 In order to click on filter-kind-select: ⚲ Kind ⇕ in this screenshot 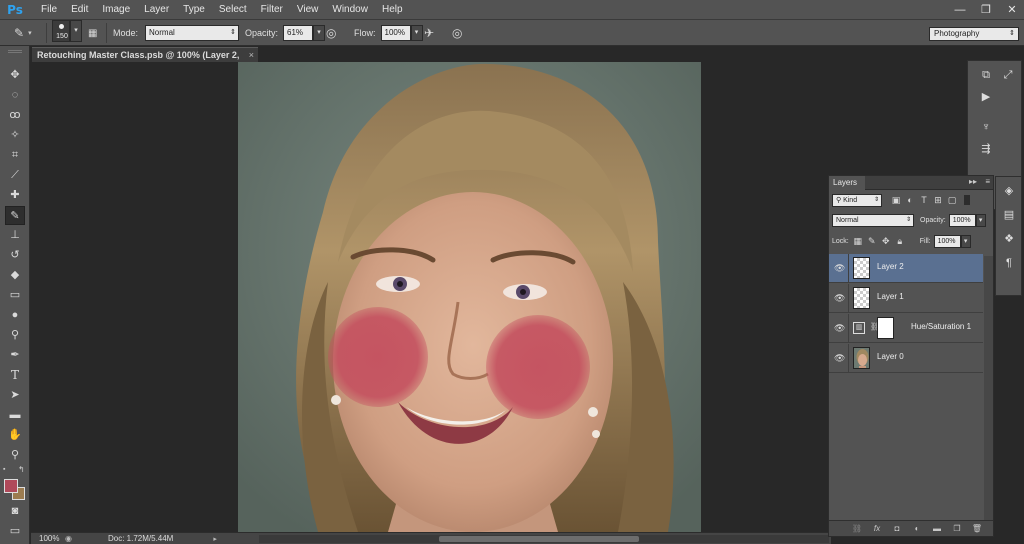, I will do `click(857, 200)`.